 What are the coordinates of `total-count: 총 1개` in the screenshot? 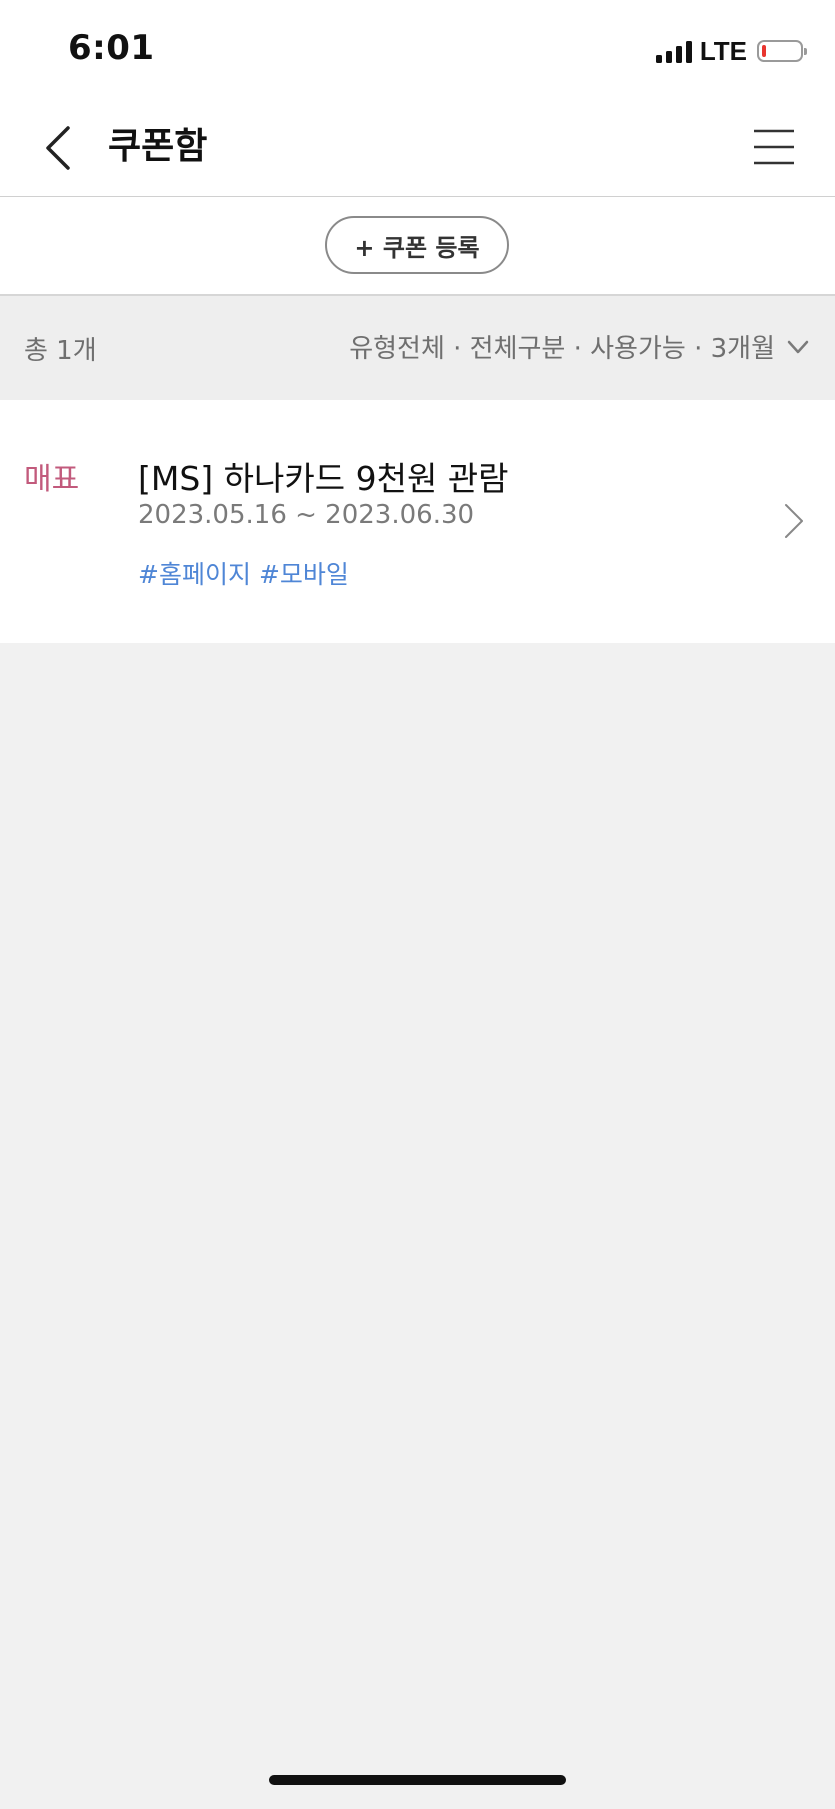 It's located at (60, 351).